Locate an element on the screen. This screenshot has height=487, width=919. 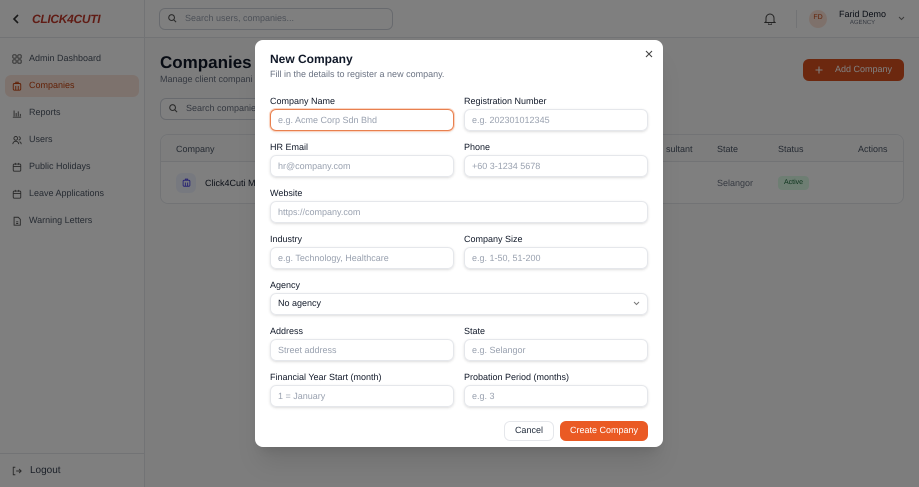
dialog-subtitle: Fill in the details to register a new company. is located at coordinates (358, 74).